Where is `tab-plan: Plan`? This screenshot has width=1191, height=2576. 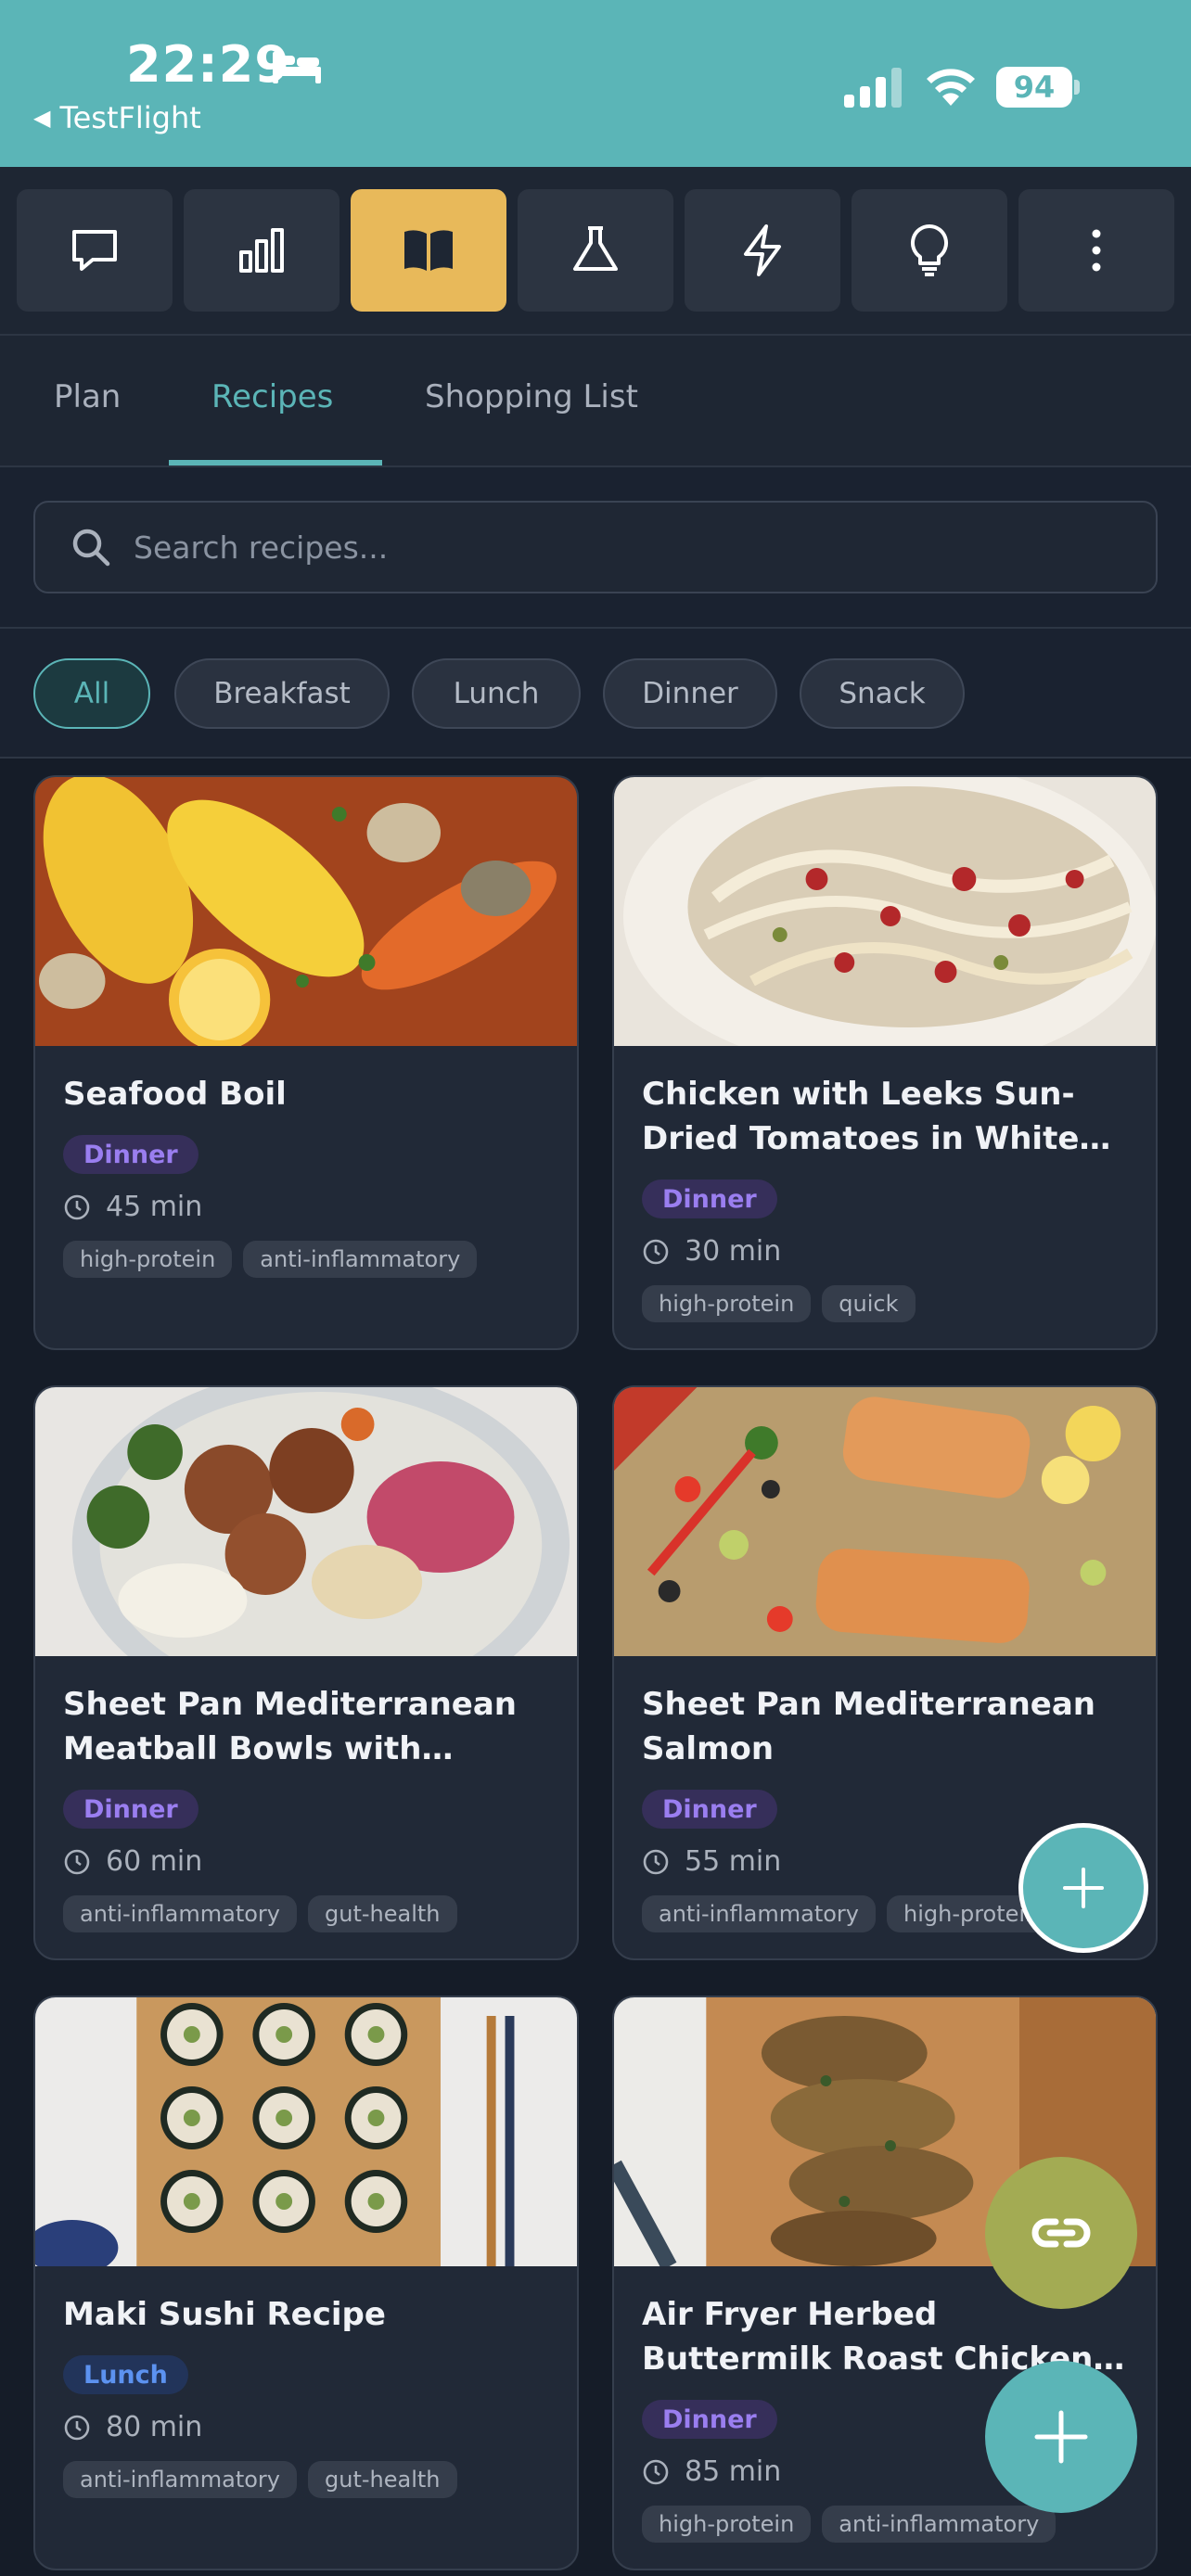
tab-plan: Plan is located at coordinates (87, 396).